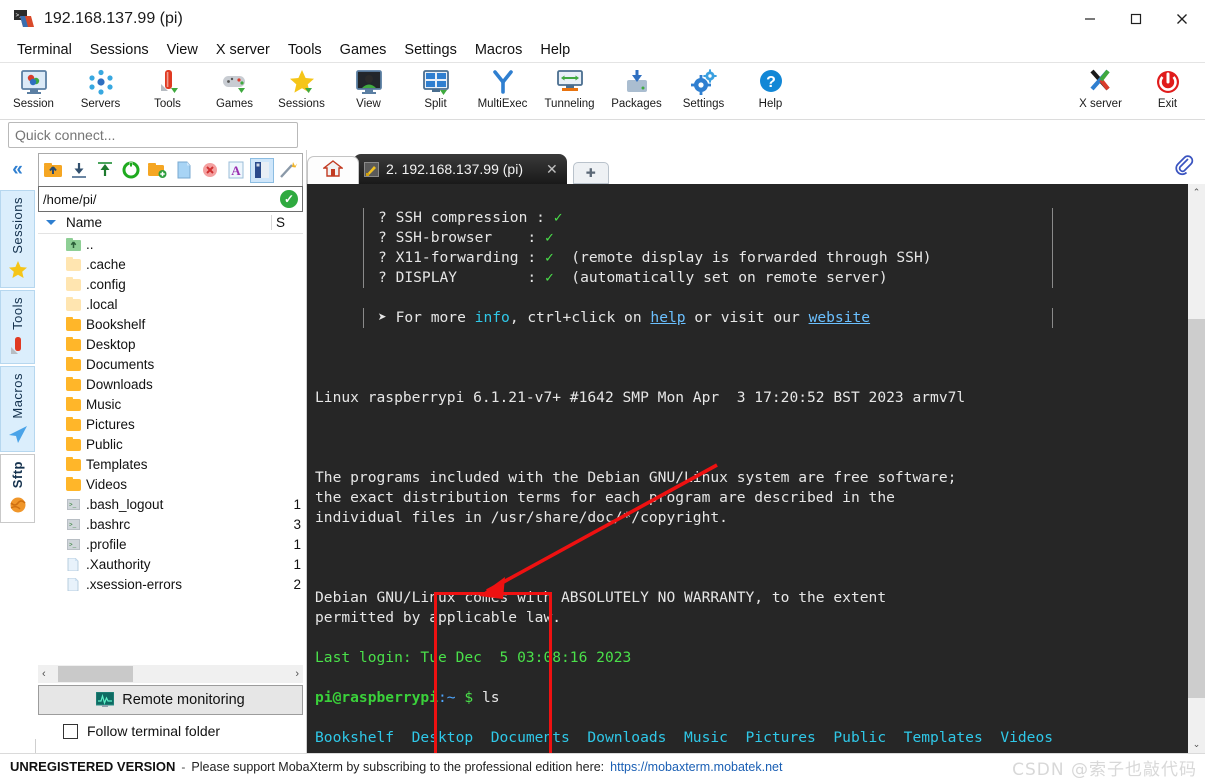 The image size is (1205, 780). Describe the element at coordinates (368, 86) in the screenshot. I see `ribbon-view-button: View` at that location.